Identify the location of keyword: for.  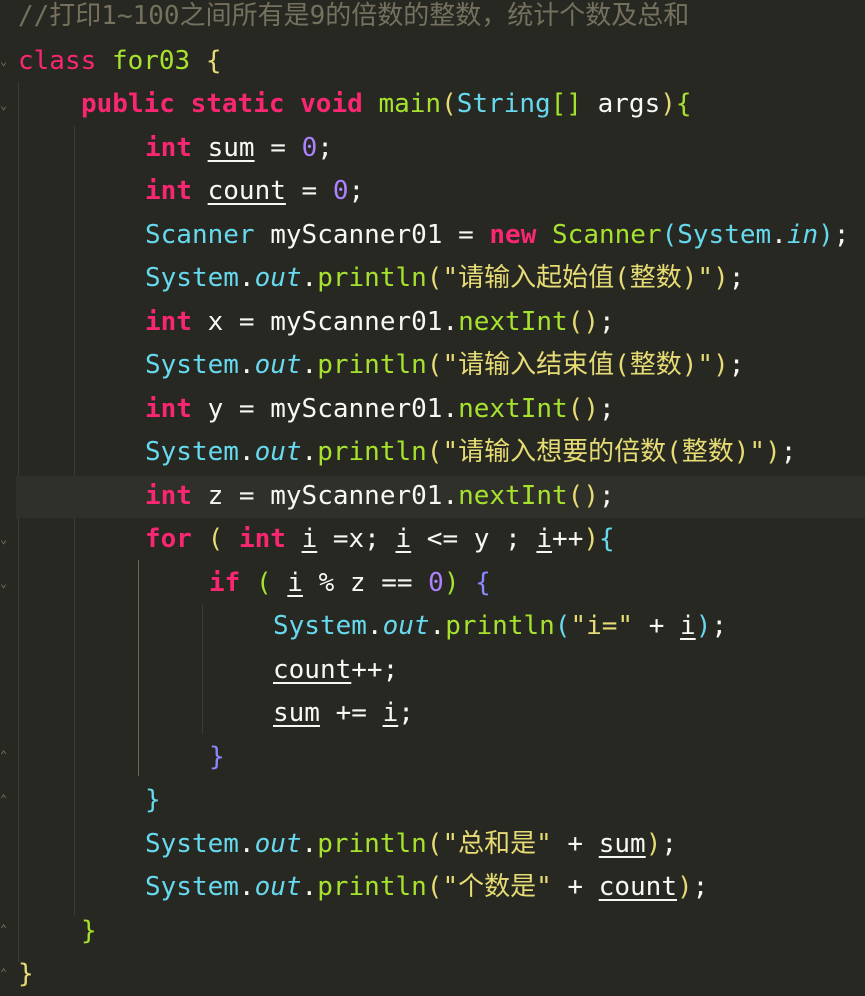
(168, 539).